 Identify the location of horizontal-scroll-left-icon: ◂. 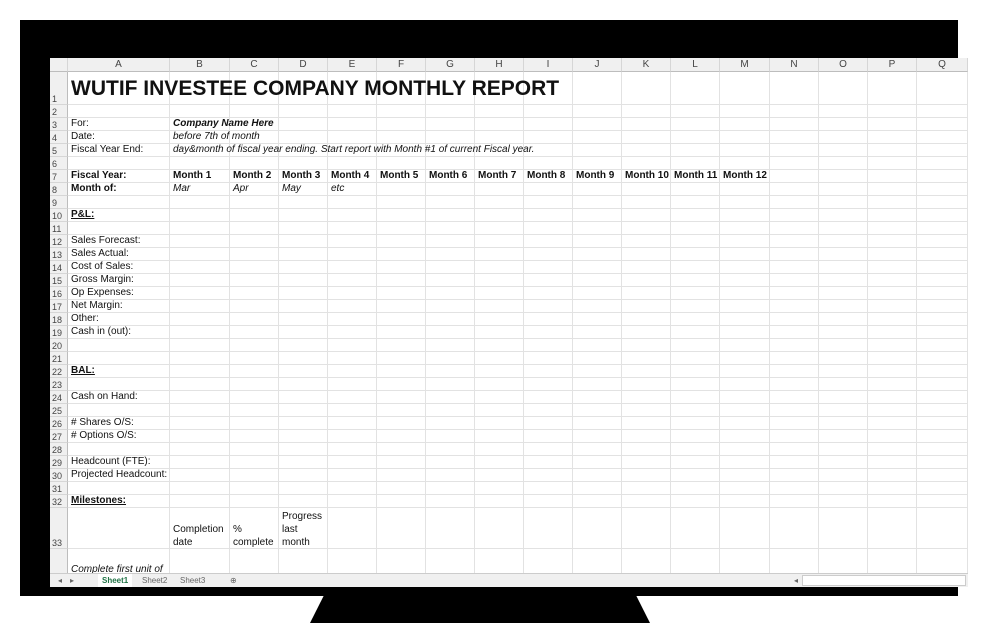
(796, 580).